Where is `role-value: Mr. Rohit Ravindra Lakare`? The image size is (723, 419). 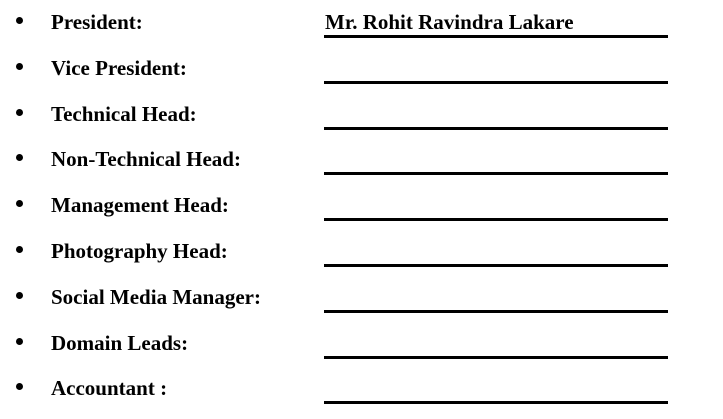 role-value: Mr. Rohit Ravindra Lakare is located at coordinates (449, 22).